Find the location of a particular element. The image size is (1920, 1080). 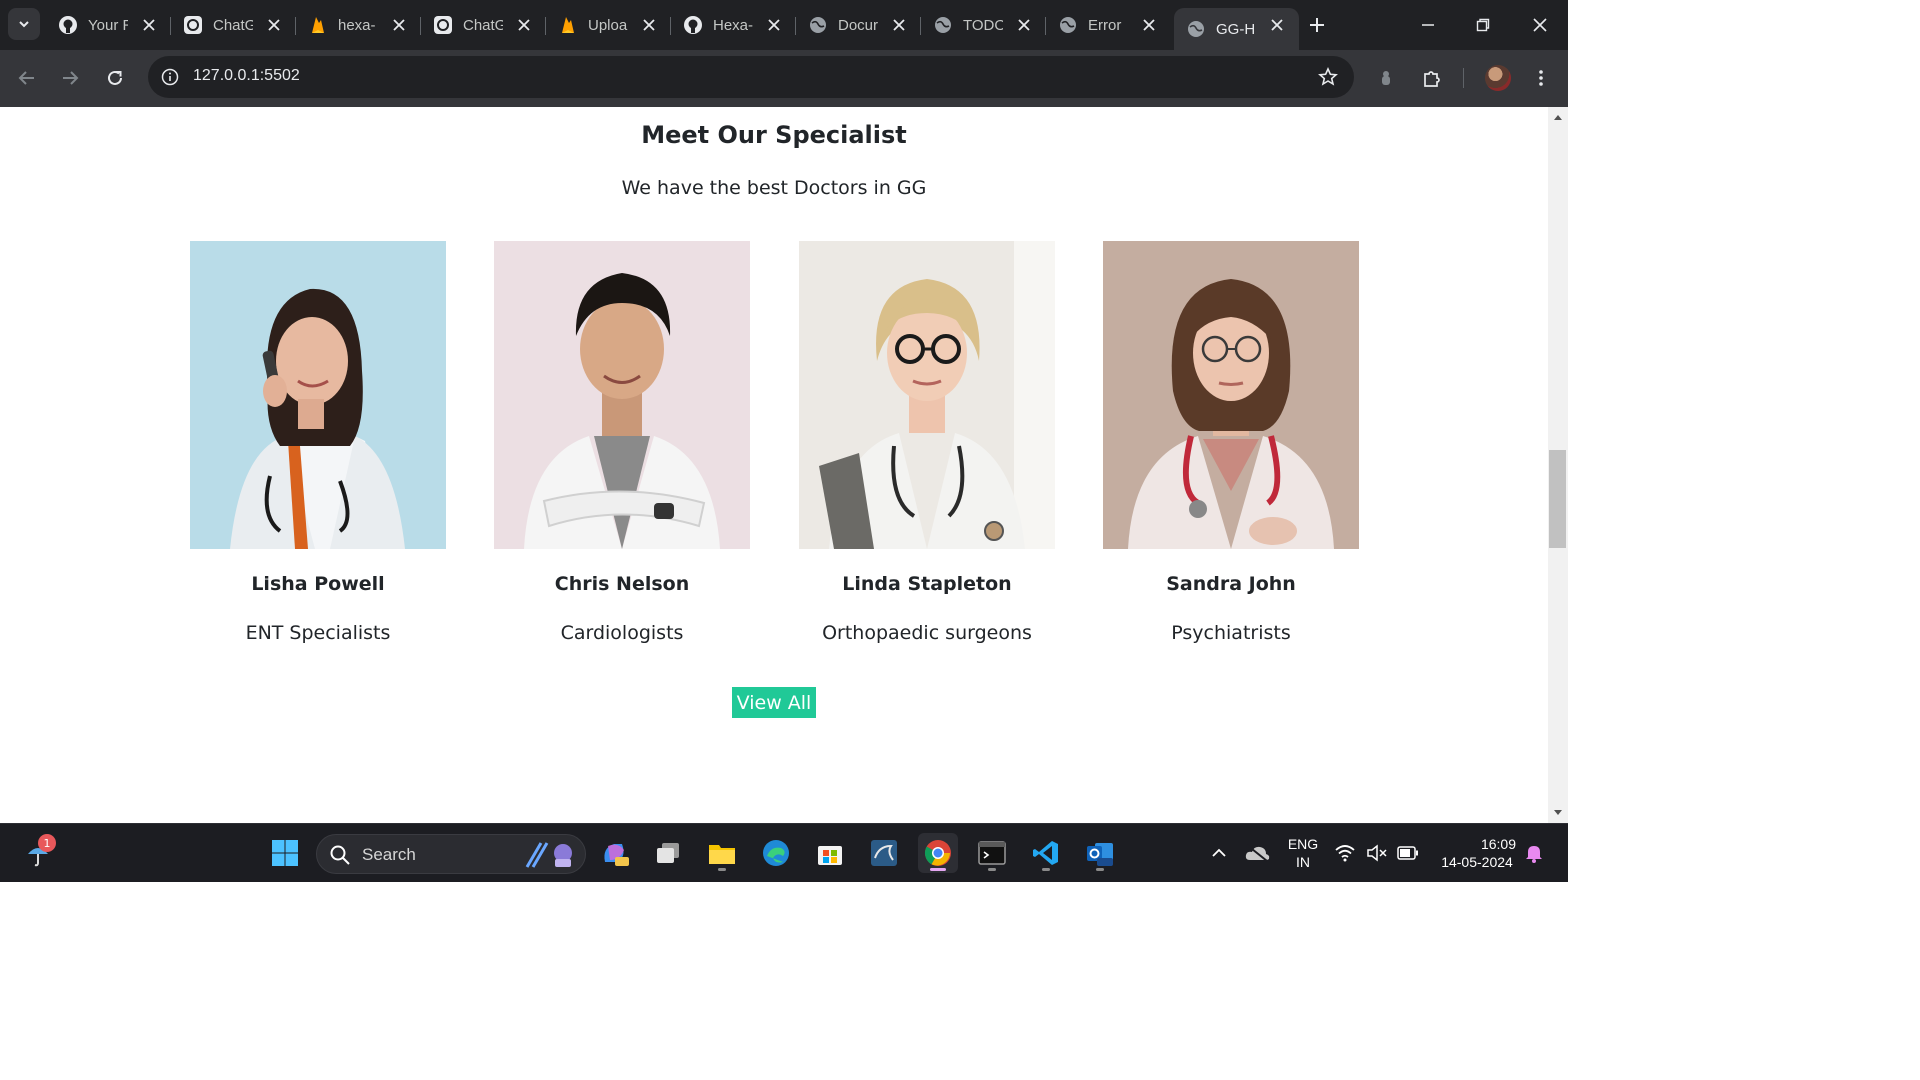

doctor-specialty: Psychiatrists is located at coordinates (1231, 633).